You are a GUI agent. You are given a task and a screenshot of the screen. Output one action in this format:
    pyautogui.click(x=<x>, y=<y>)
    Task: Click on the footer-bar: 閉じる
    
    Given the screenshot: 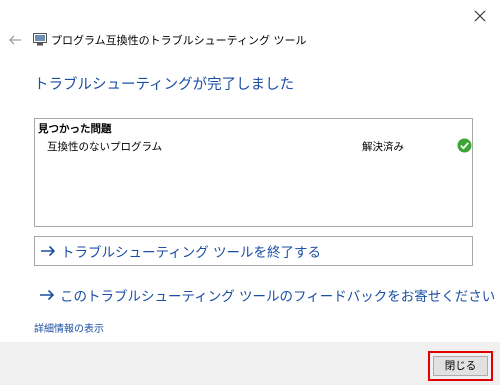 What is the action you would take?
    pyautogui.click(x=250, y=363)
    